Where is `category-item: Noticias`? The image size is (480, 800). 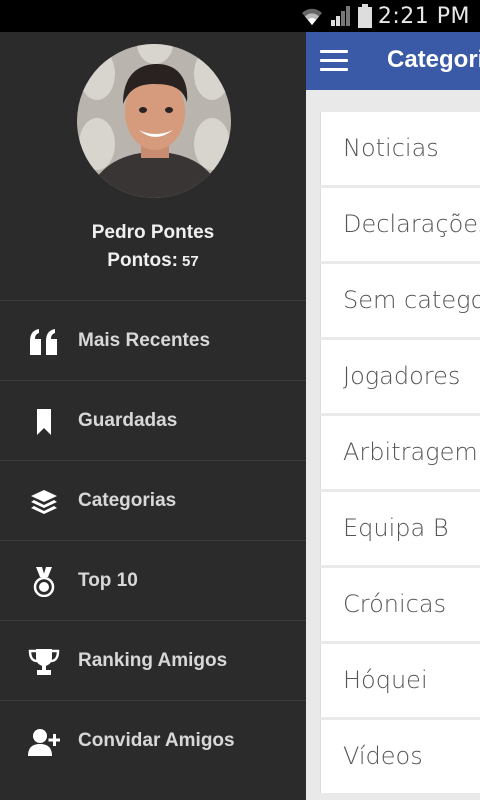 category-item: Noticias is located at coordinates (400, 148).